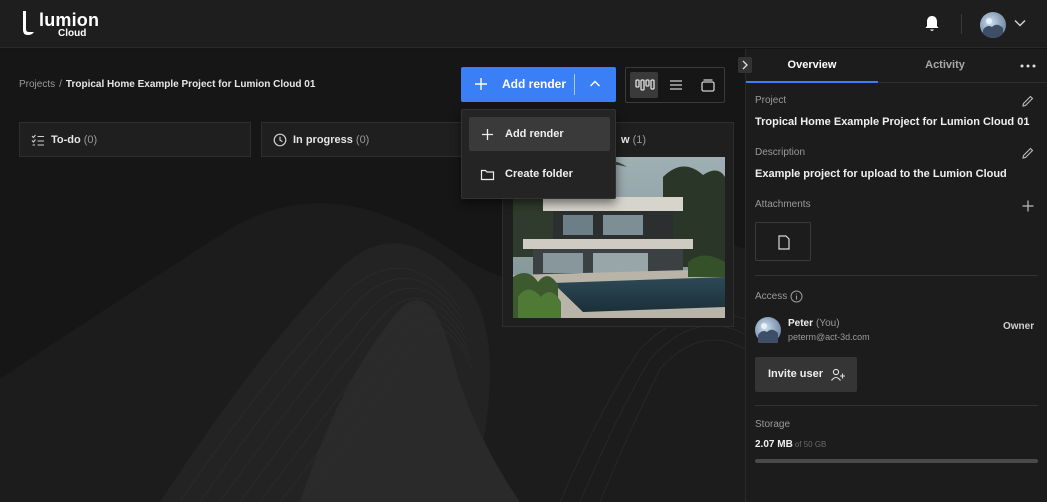 This screenshot has width=1047, height=502. What do you see at coordinates (28, 23) in the screenshot?
I see `lumion-mark-icon` at bounding box center [28, 23].